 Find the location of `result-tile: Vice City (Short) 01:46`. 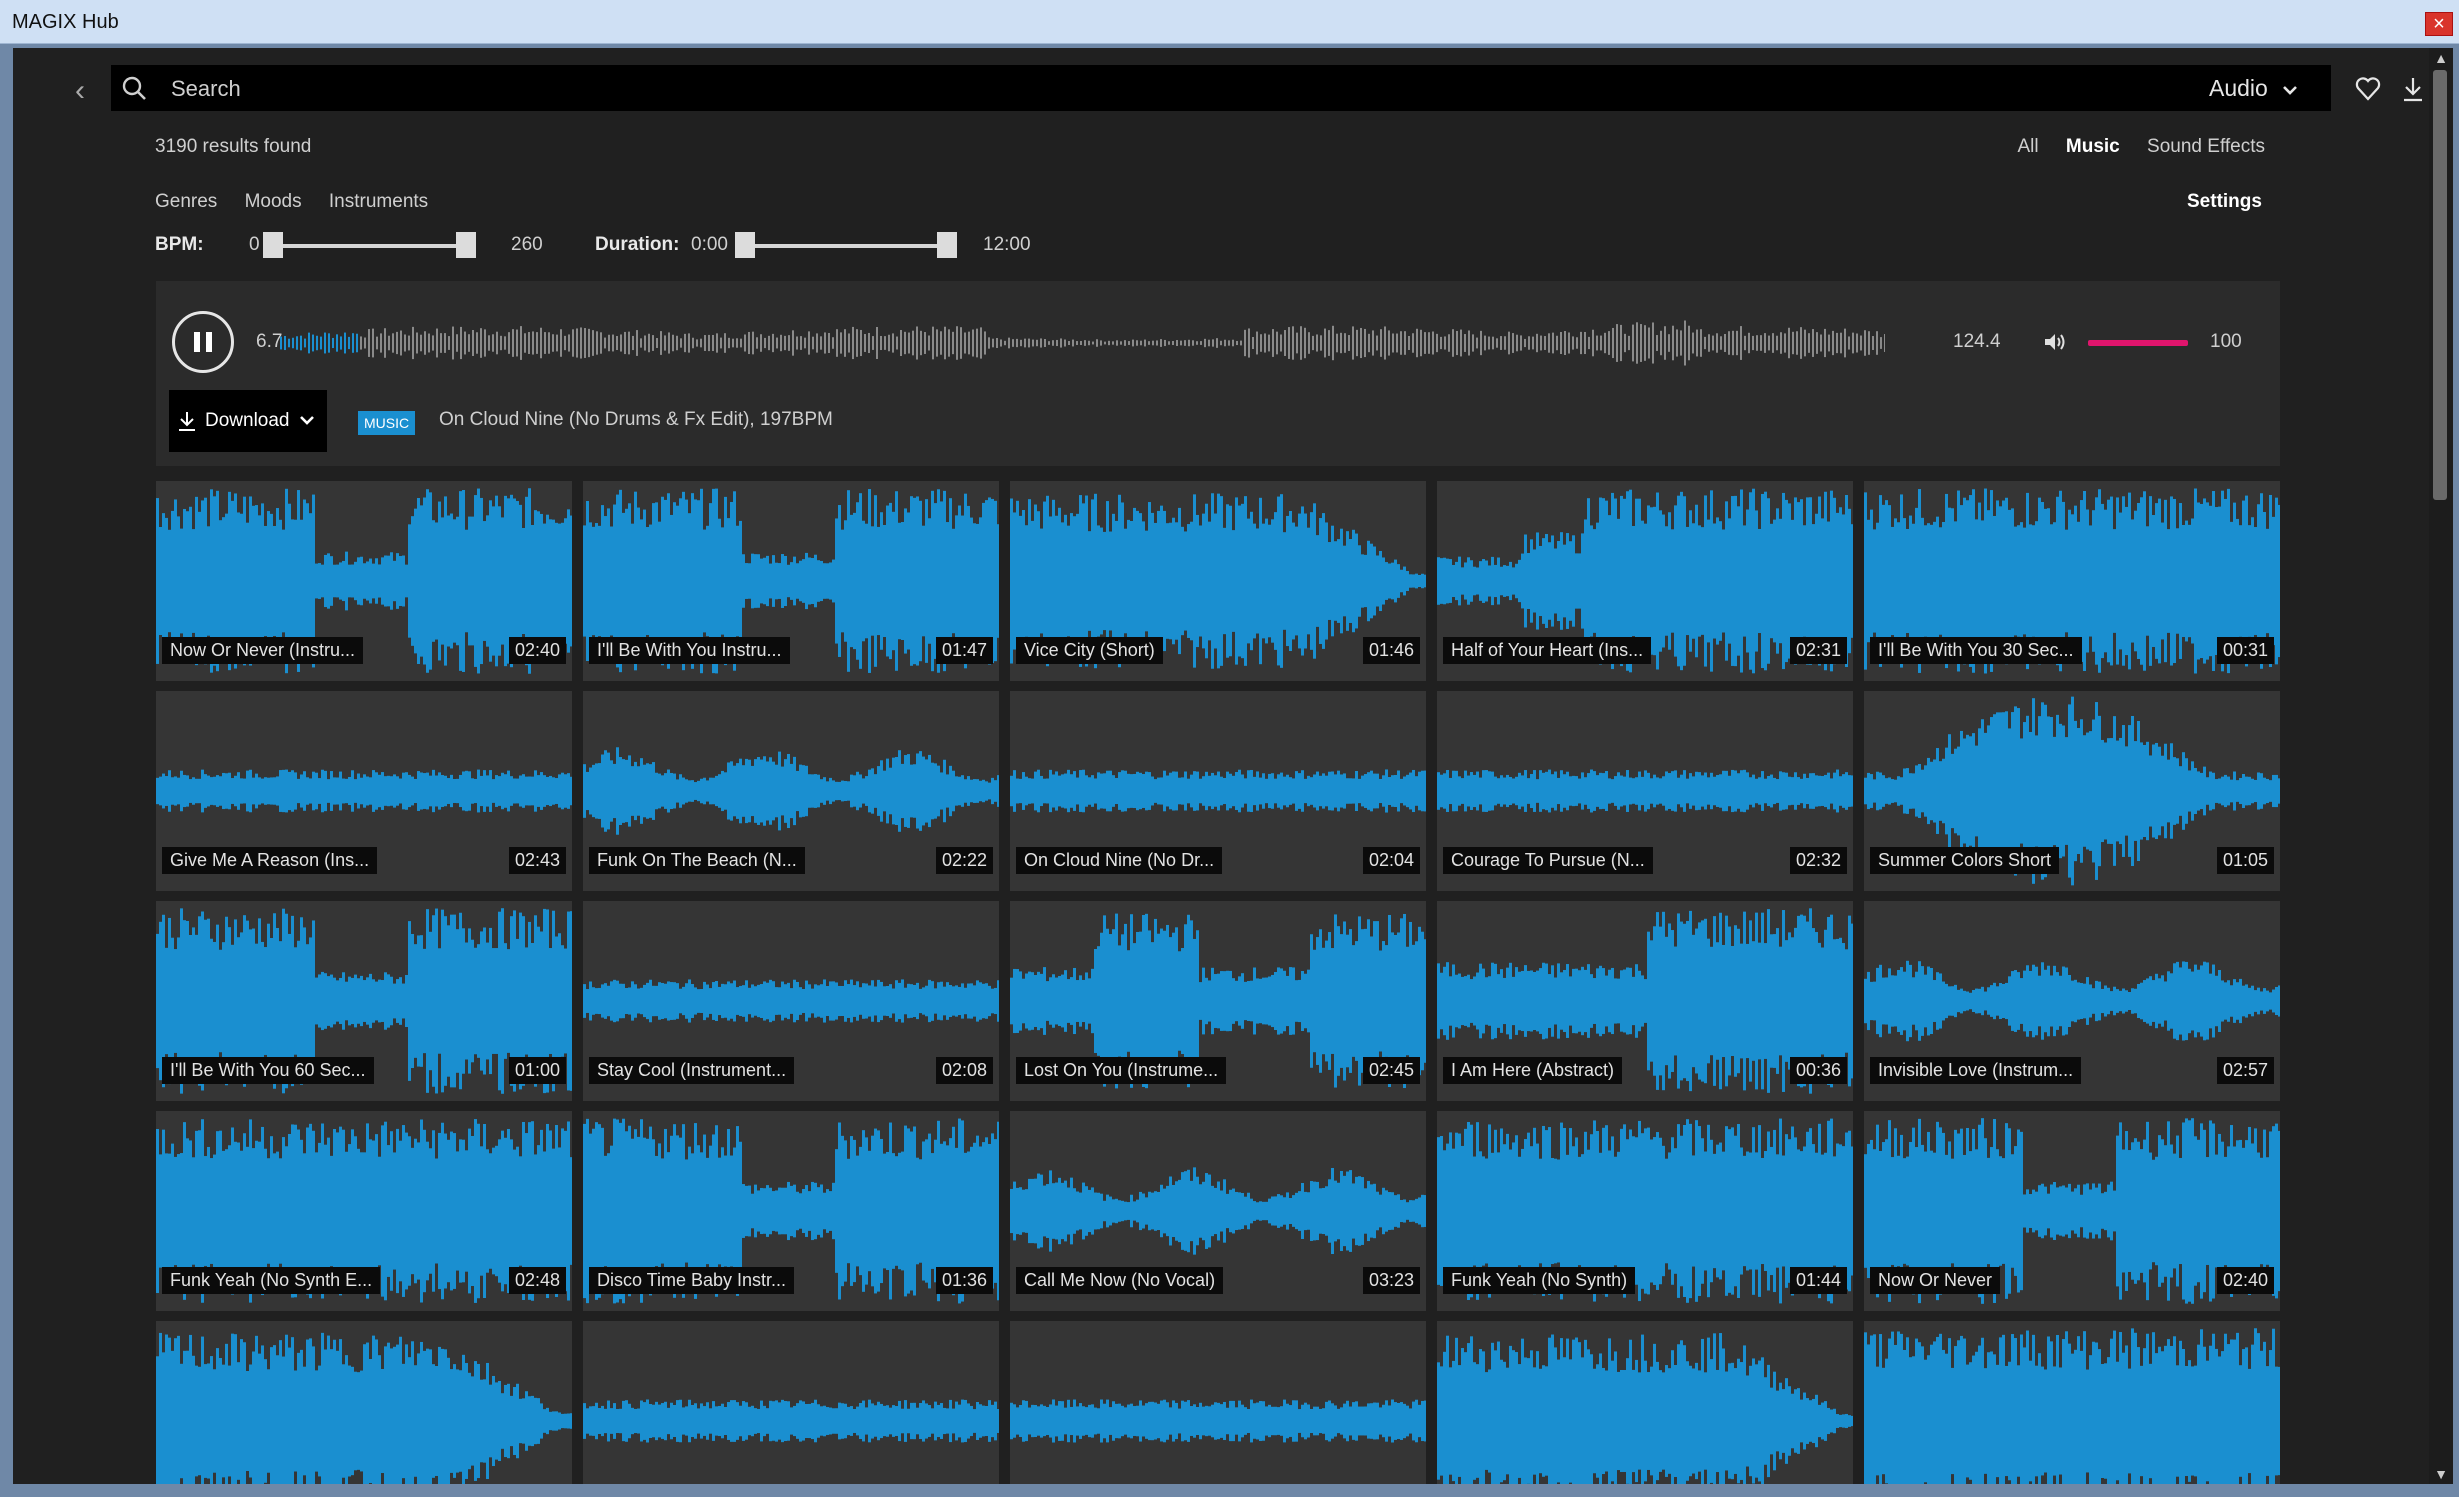

result-tile: Vice City (Short) 01:46 is located at coordinates (1218, 581).